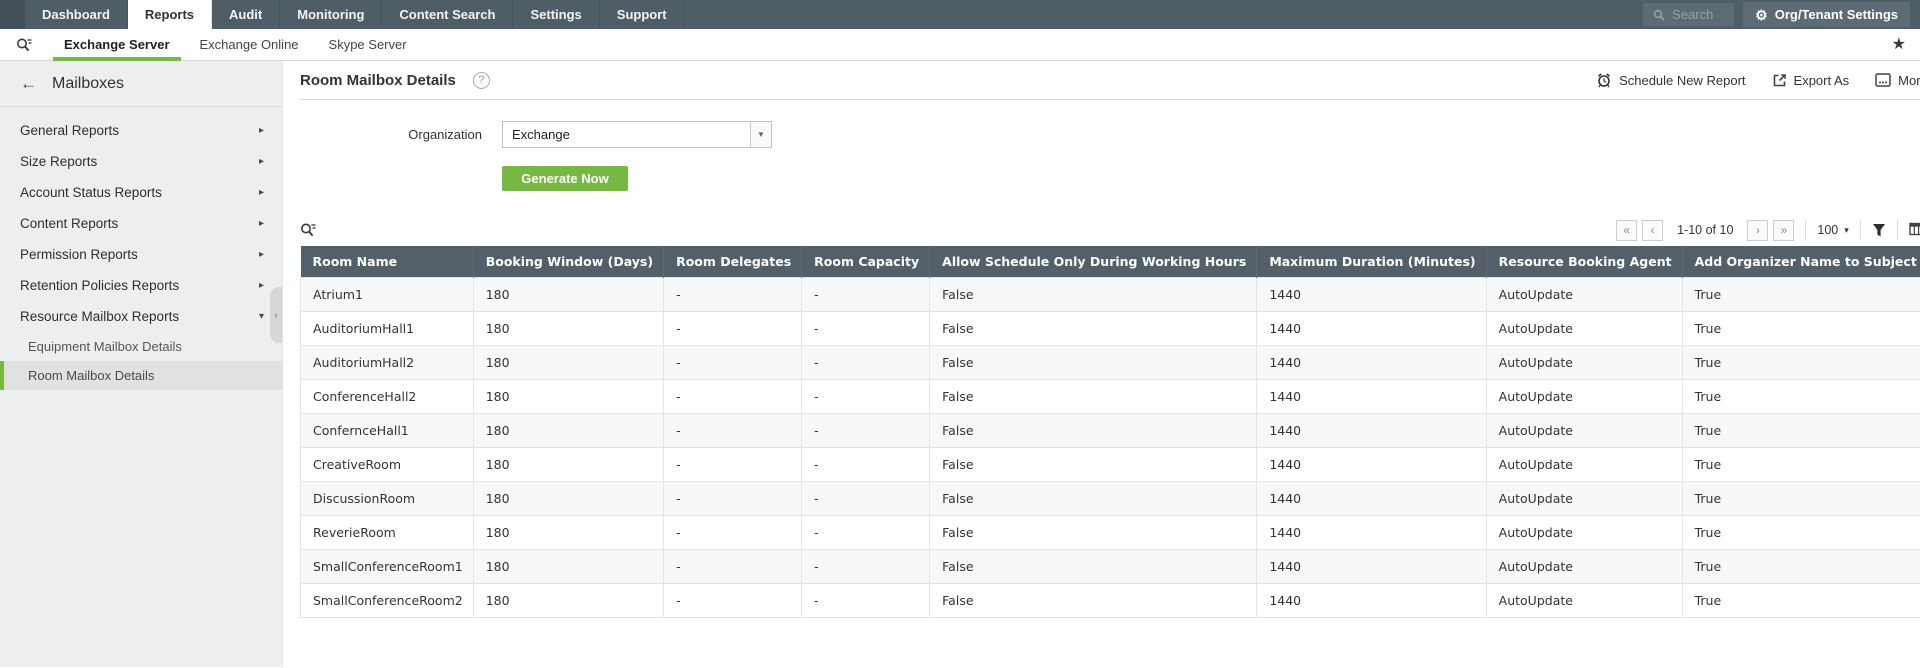 Image resolution: width=1920 pixels, height=668 pixels. I want to click on search-input, so click(1698, 14).